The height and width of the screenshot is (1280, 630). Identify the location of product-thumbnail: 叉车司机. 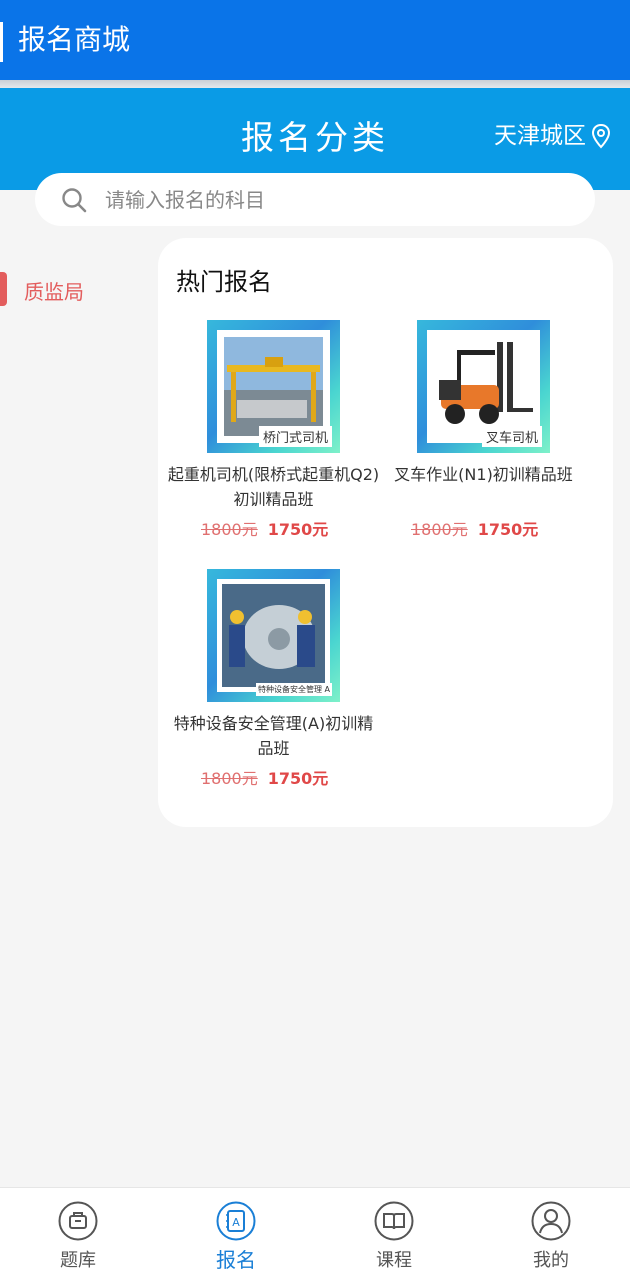
(483, 386).